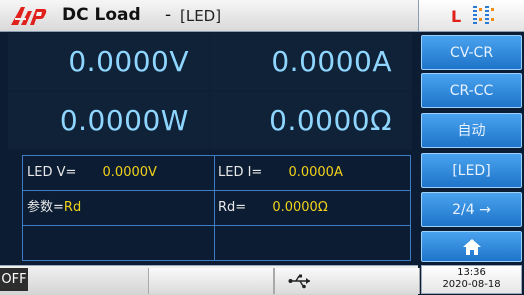 The image size is (524, 295). I want to click on led-voltage-cell: LED V= 0.0000V, so click(119, 173).